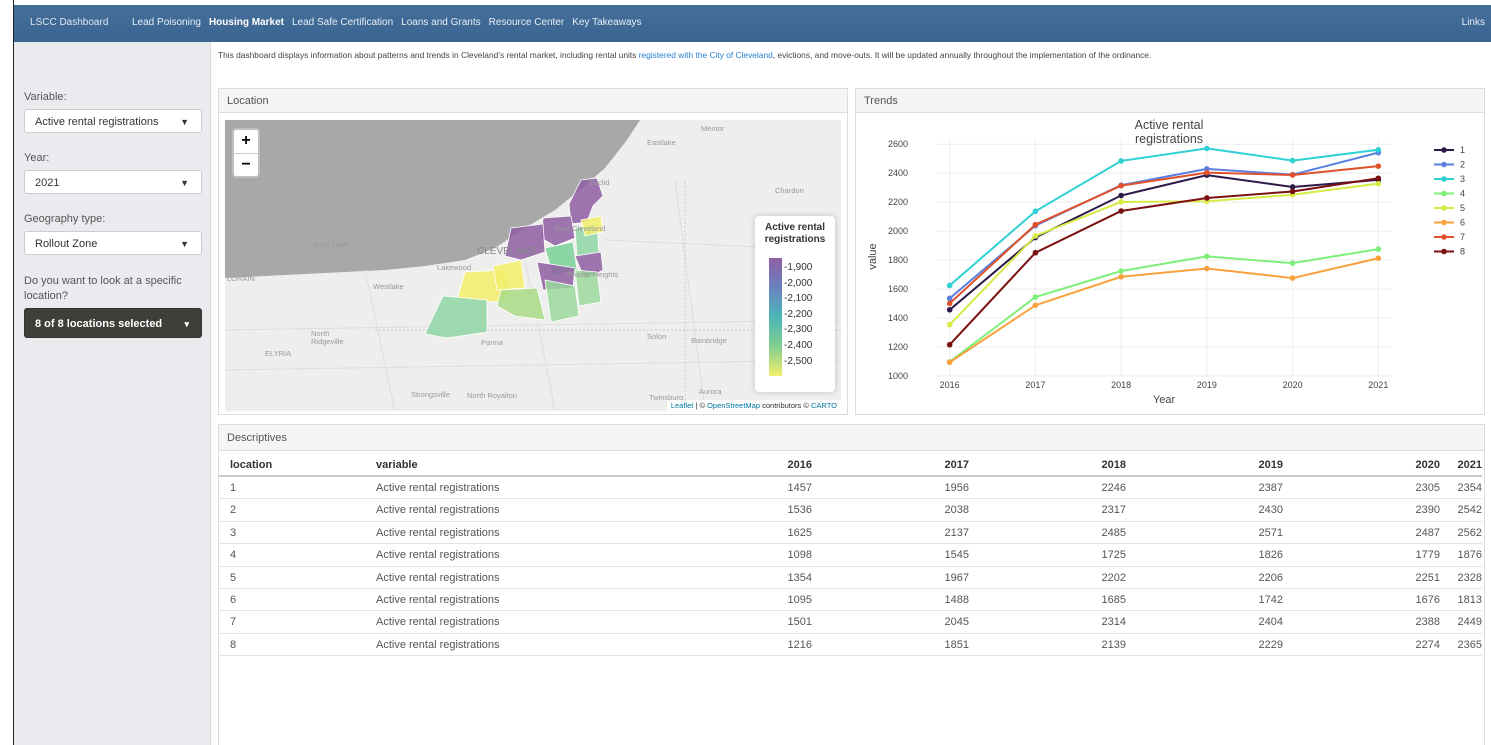 The width and height of the screenshot is (1491, 745). Describe the element at coordinates (342, 22) in the screenshot. I see `nav-lead-safe-certification: Lead Safe Certification` at that location.